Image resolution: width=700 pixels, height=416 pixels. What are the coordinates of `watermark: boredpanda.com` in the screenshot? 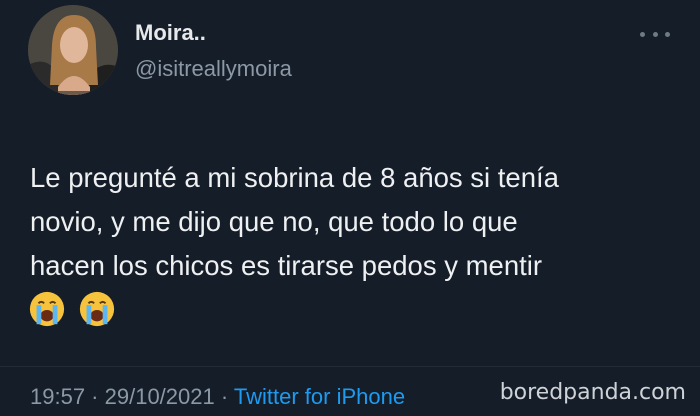 It's located at (592, 392).